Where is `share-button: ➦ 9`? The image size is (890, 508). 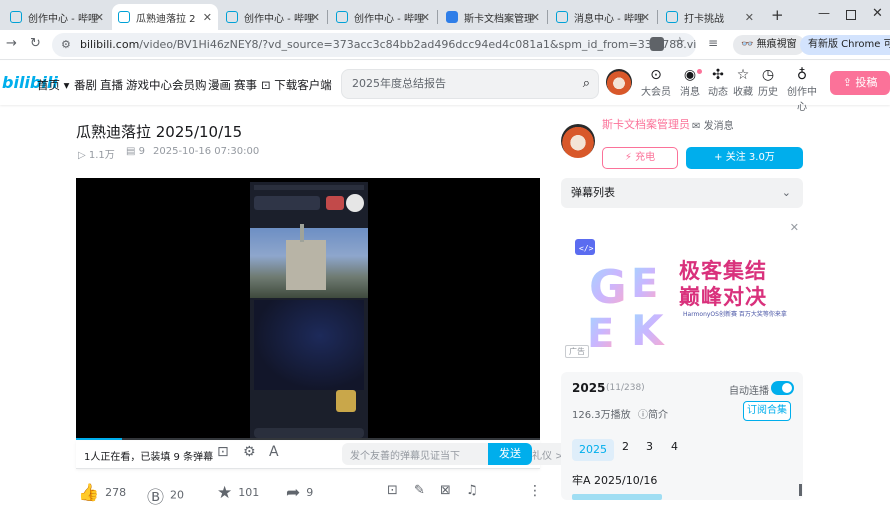
share-button: ➦ 9 is located at coordinates (299, 493).